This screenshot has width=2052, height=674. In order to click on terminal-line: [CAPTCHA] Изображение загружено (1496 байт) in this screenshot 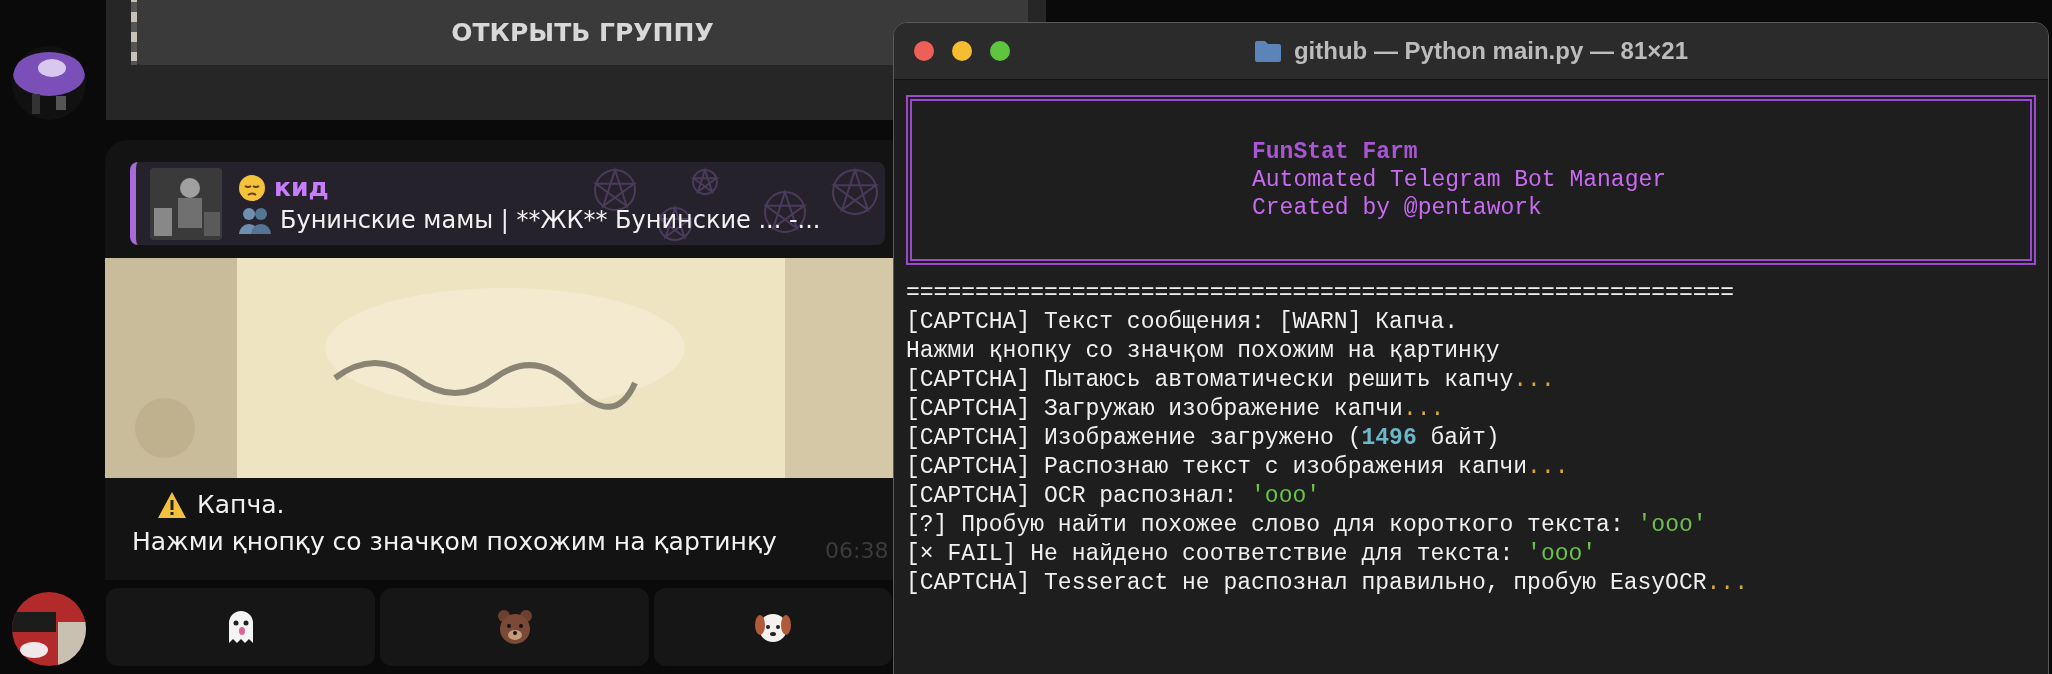, I will do `click(1203, 438)`.